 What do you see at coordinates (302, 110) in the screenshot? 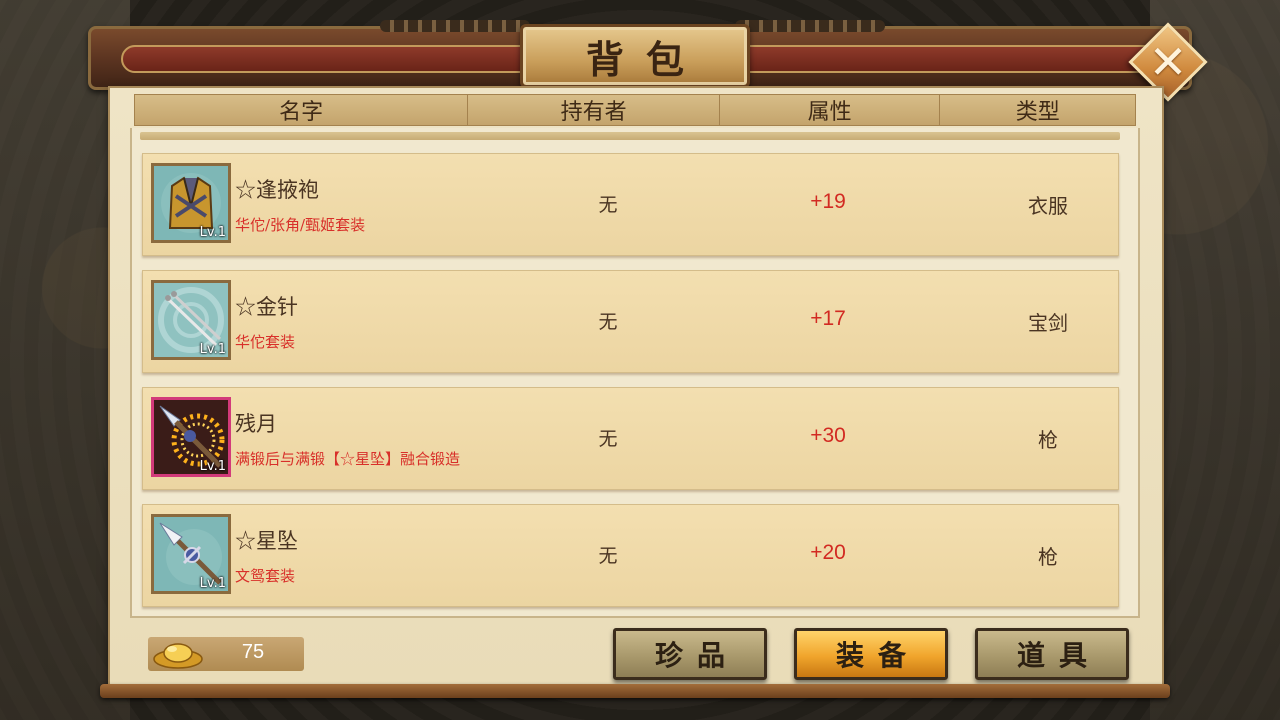
I see `header-name: 名字` at bounding box center [302, 110].